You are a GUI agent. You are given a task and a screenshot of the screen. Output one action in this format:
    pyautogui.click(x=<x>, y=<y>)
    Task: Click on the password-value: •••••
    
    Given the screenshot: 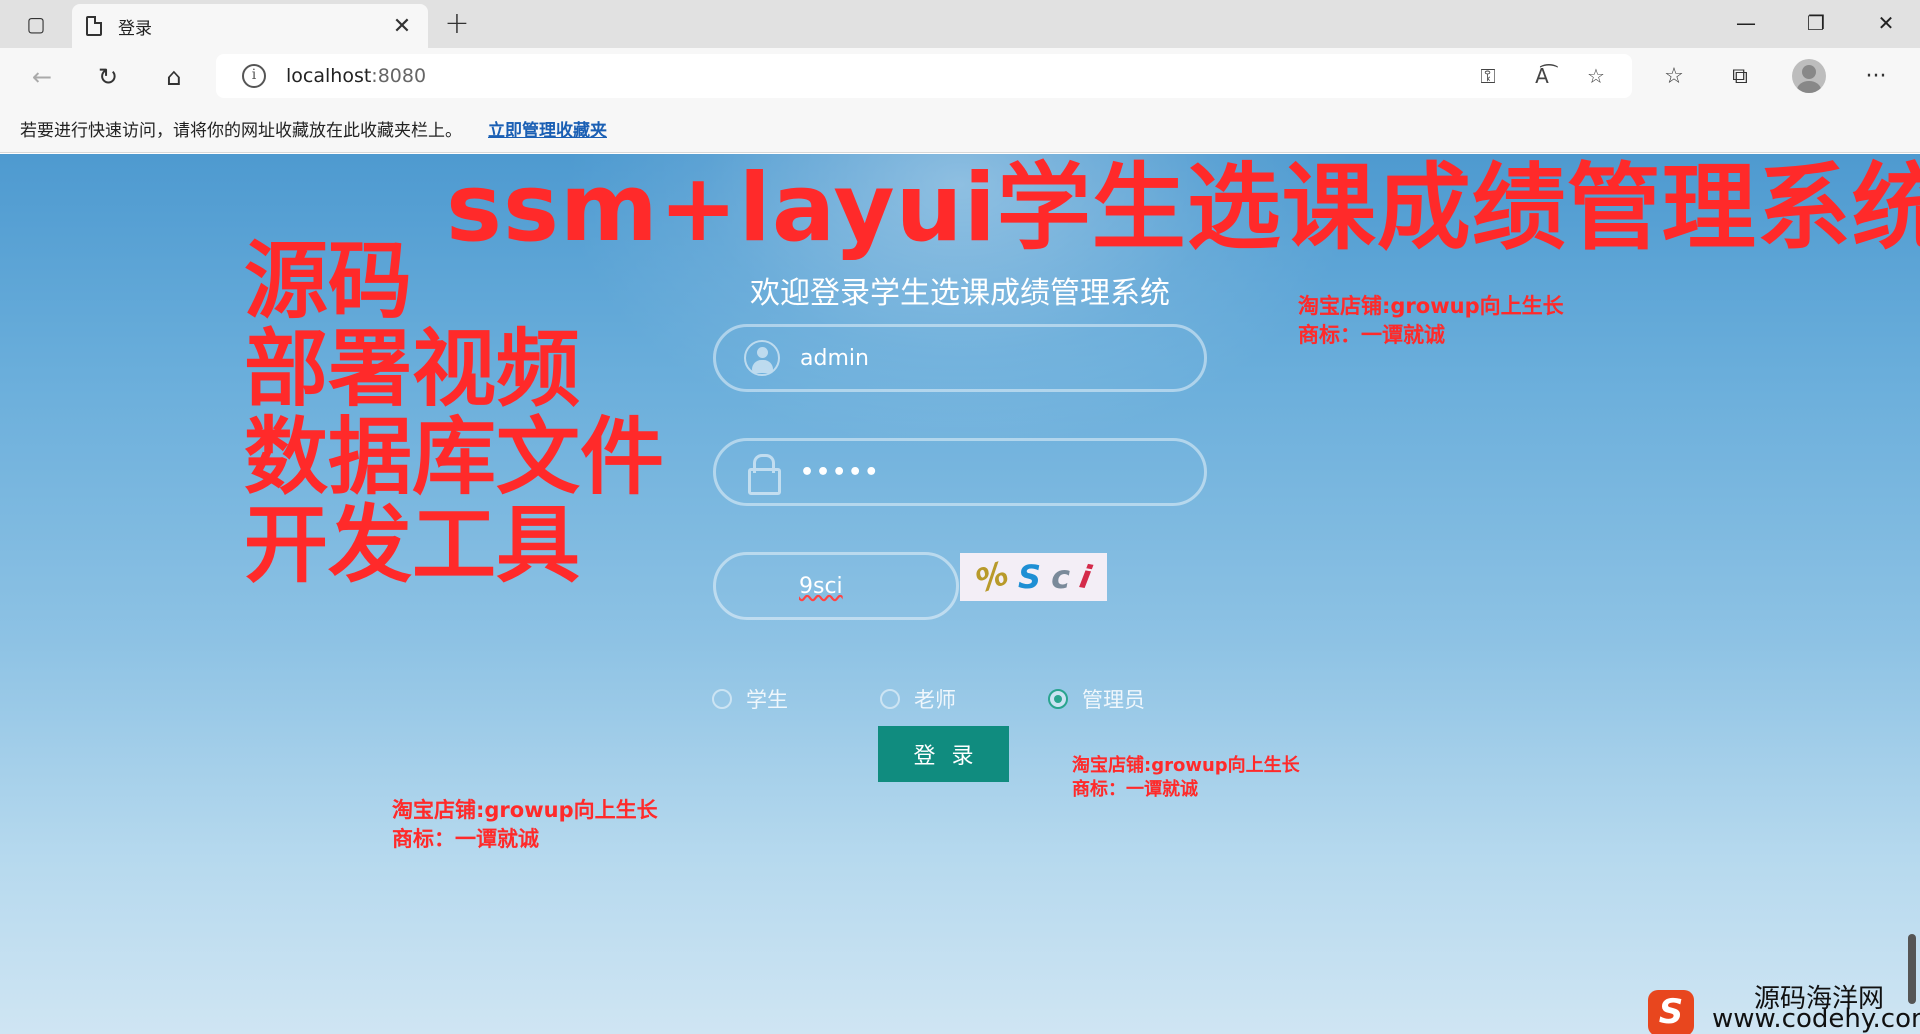 What is the action you would take?
    pyautogui.click(x=840, y=472)
    